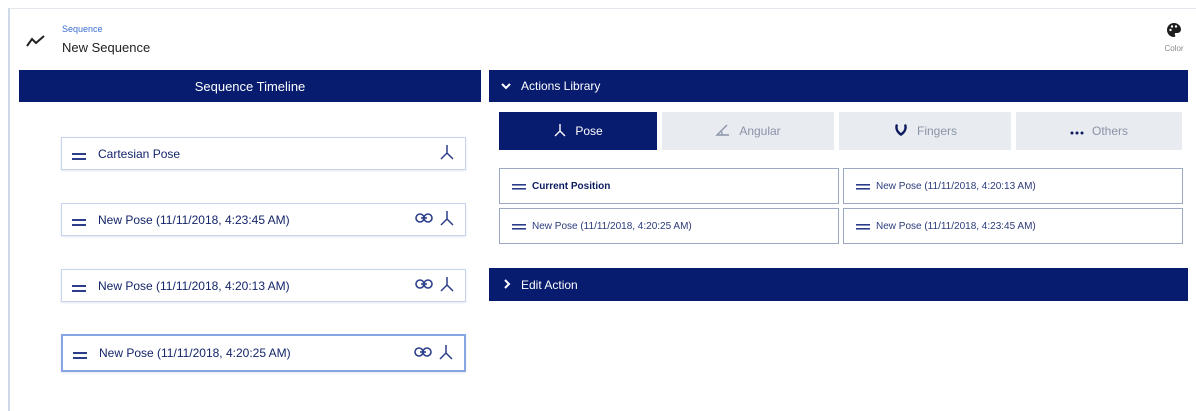  Describe the element at coordinates (936, 131) in the screenshot. I see `tab-label: Fingers` at that location.